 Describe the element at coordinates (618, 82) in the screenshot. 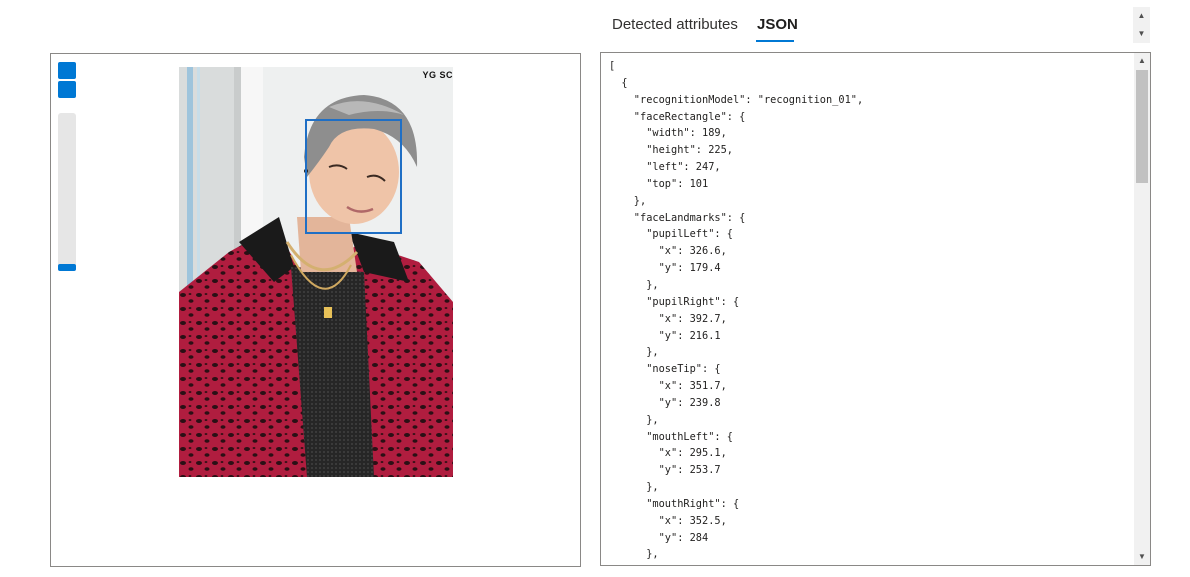

I see `json-line: {` at that location.